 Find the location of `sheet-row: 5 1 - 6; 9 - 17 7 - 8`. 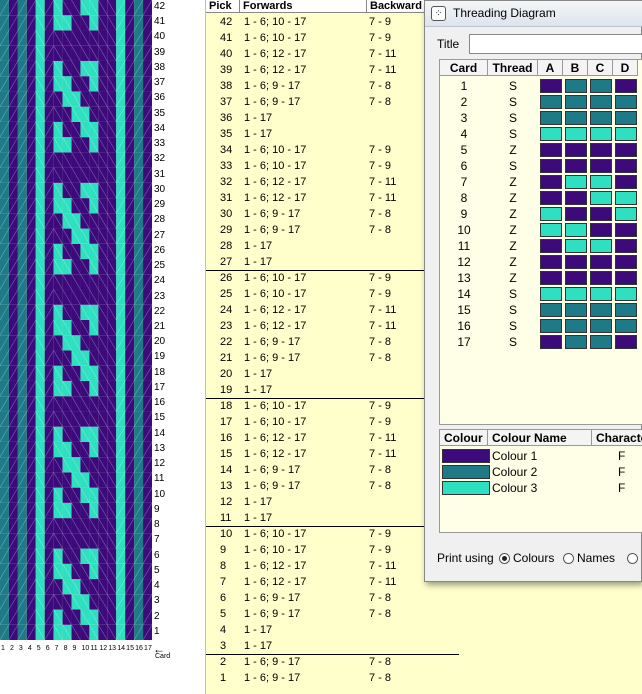

sheet-row: 5 1 - 6; 9 - 17 7 - 8 is located at coordinates (424, 614).